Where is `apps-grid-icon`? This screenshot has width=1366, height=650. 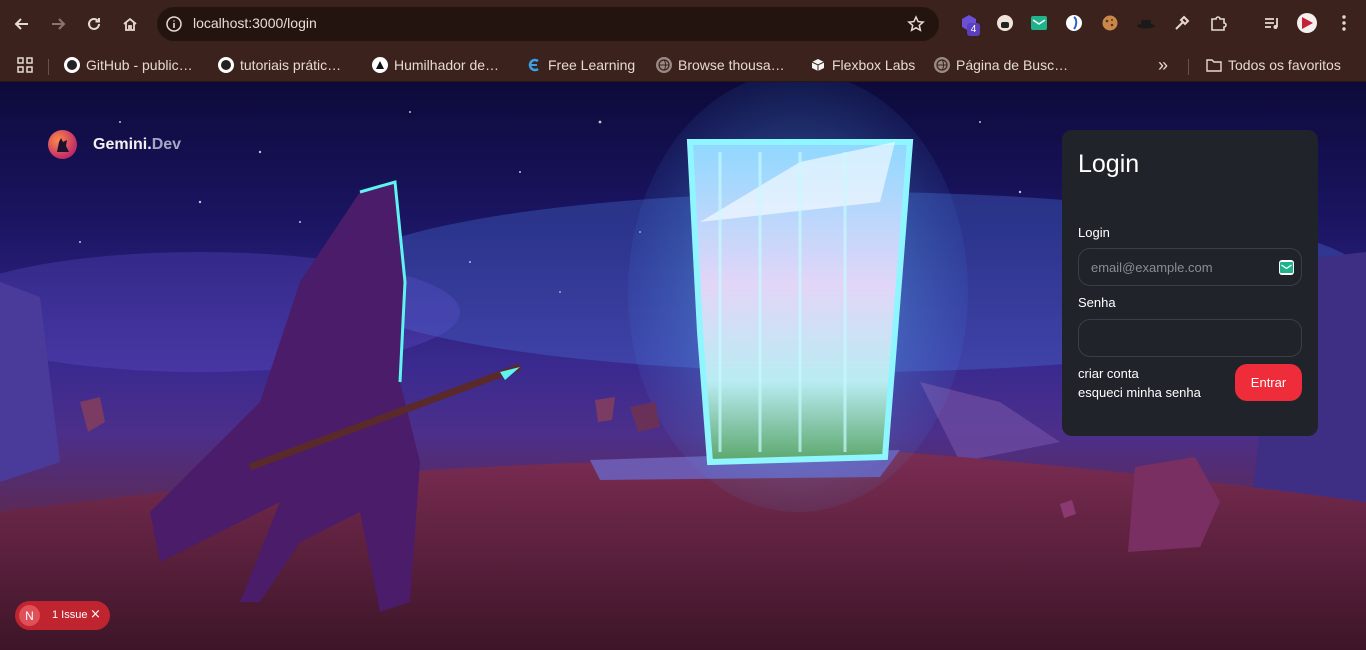
apps-grid-icon is located at coordinates (25, 65).